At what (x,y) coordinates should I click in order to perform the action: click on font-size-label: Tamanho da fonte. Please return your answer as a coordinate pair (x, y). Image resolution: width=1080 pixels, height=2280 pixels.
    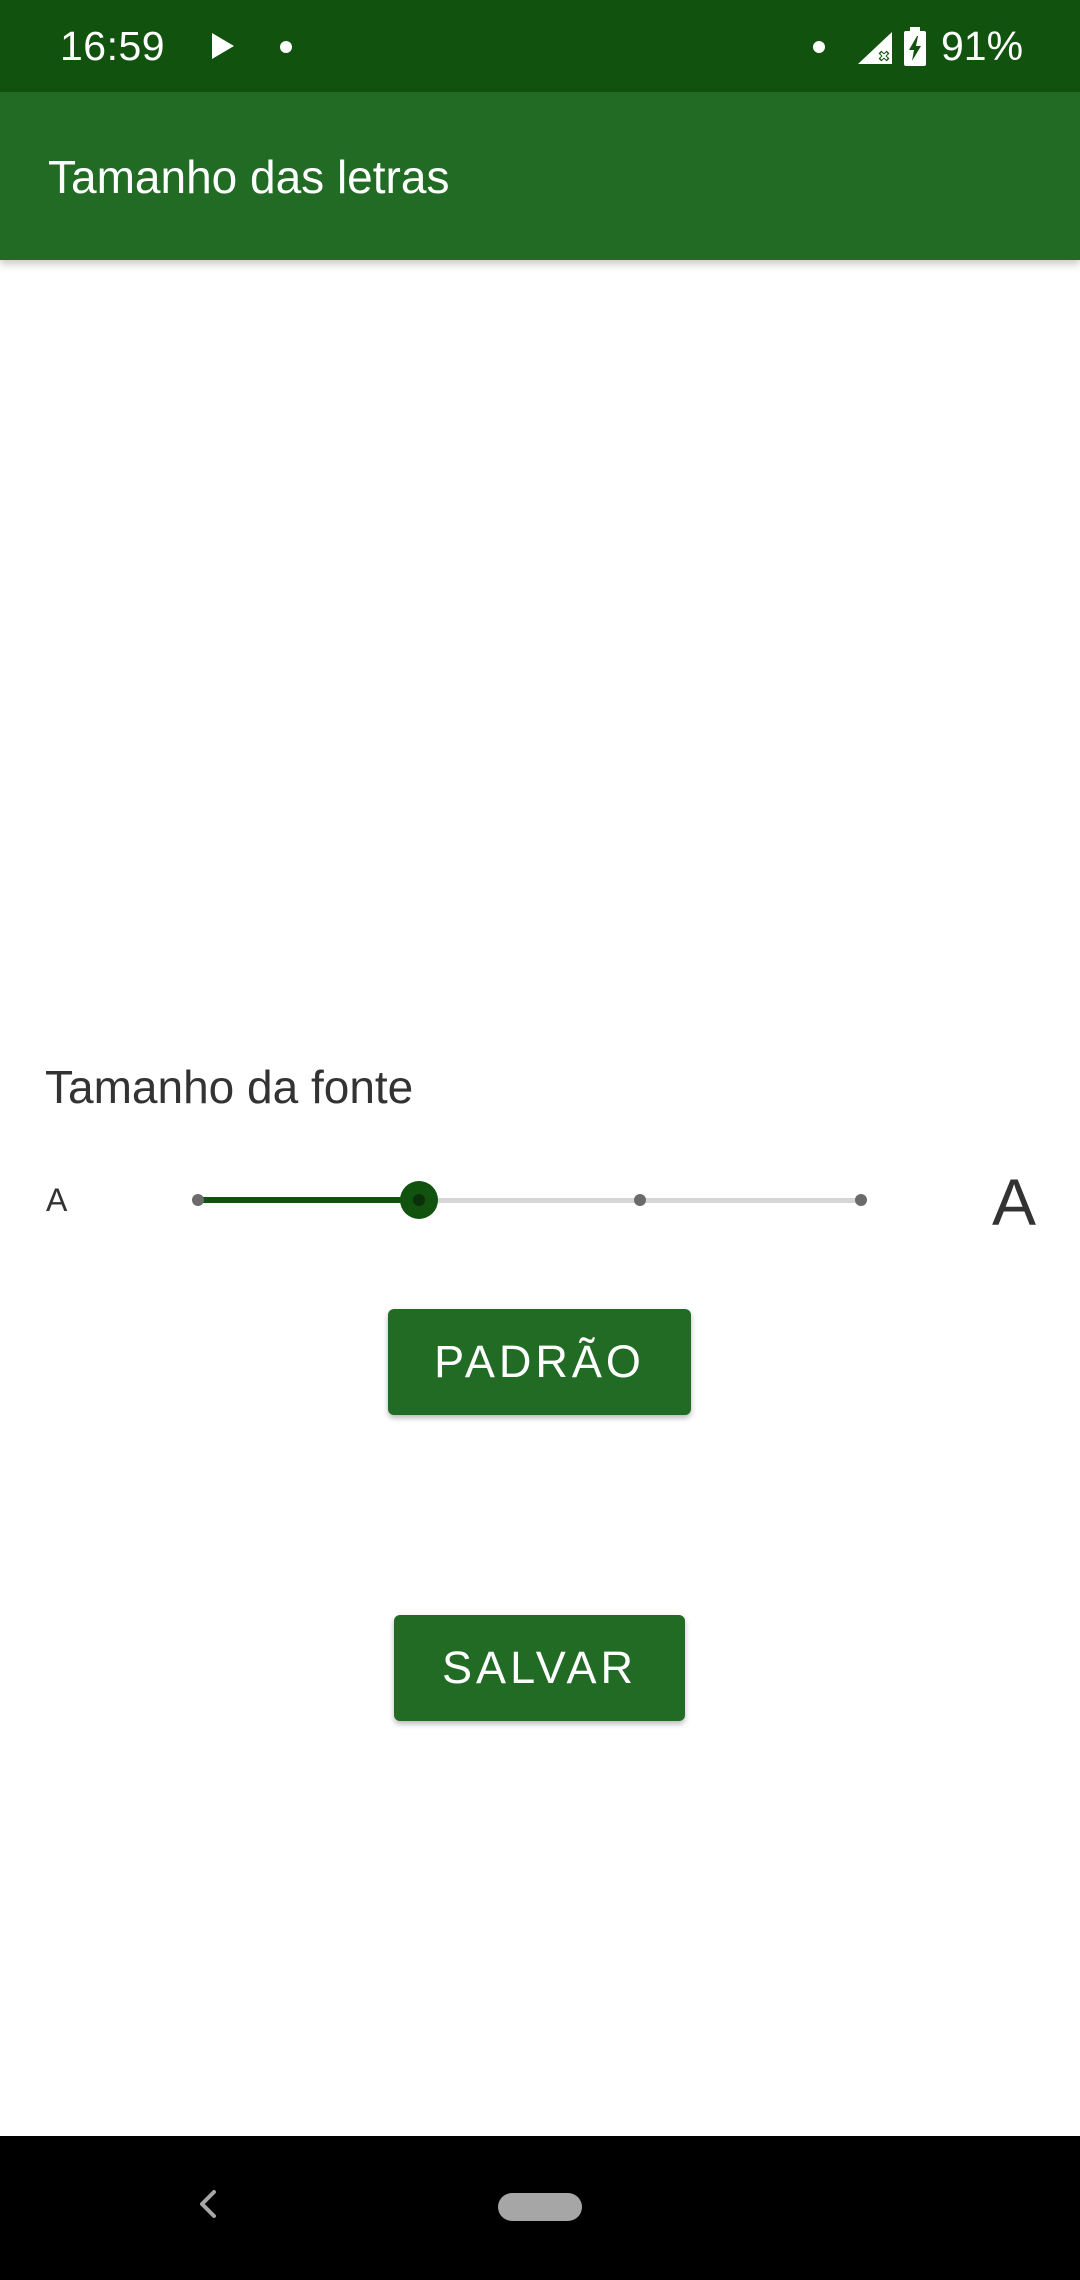
    Looking at the image, I should click on (229, 1087).